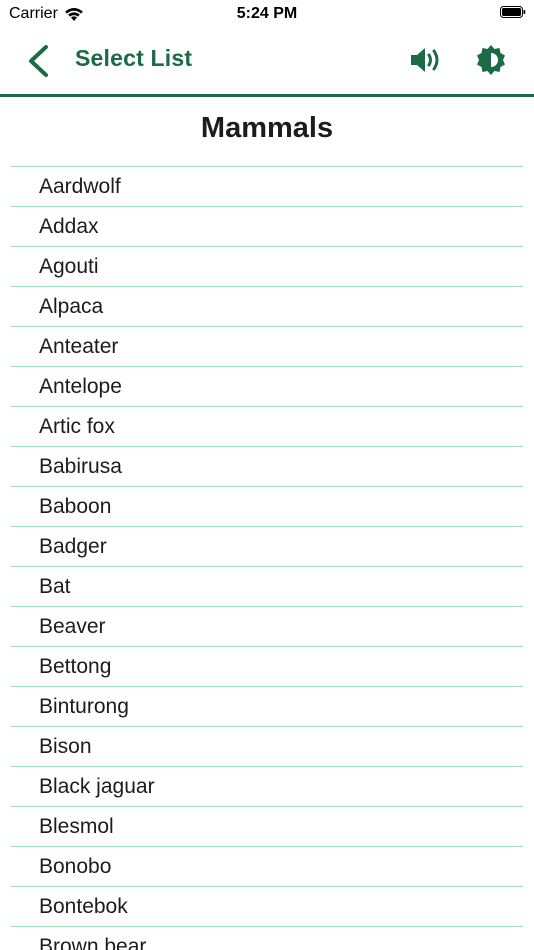 The width and height of the screenshot is (534, 950). I want to click on theme-contrast-icon, so click(491, 60).